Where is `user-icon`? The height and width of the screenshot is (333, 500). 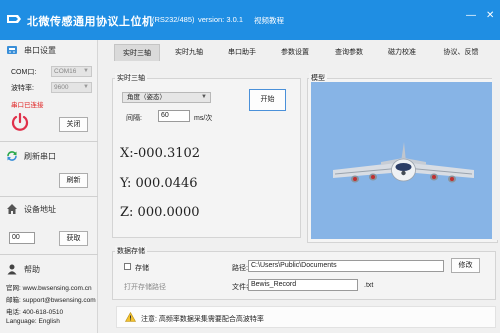 user-icon is located at coordinates (12, 269).